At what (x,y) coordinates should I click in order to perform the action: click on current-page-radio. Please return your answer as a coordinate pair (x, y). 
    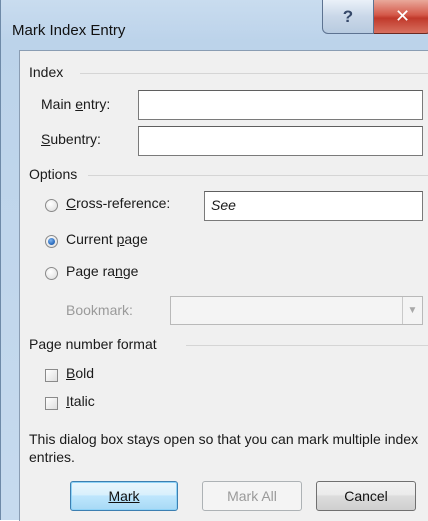
    Looking at the image, I should click on (51, 241).